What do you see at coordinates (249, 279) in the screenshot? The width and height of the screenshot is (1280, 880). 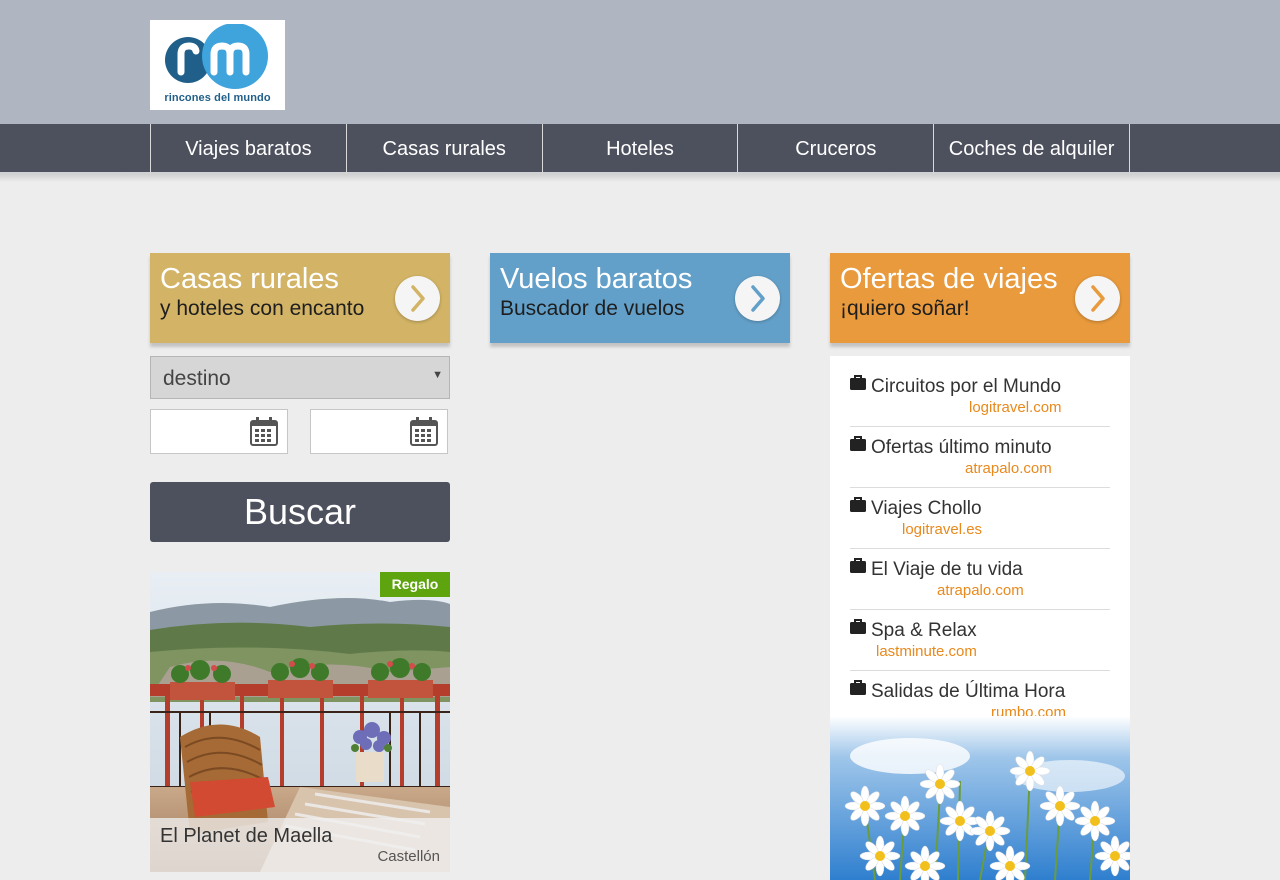 I see `card-title: Casas rurales` at bounding box center [249, 279].